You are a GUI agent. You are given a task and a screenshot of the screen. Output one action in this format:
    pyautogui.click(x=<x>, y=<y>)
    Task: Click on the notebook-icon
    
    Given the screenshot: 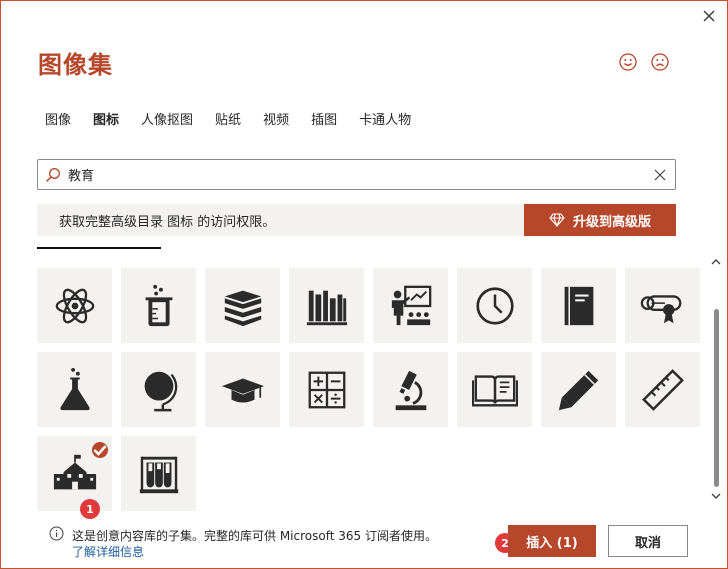 What is the action you would take?
    pyautogui.click(x=578, y=305)
    